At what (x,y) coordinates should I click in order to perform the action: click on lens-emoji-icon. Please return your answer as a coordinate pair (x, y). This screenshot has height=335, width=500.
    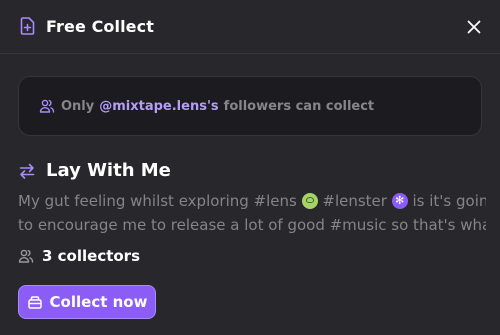
    Looking at the image, I should click on (309, 201).